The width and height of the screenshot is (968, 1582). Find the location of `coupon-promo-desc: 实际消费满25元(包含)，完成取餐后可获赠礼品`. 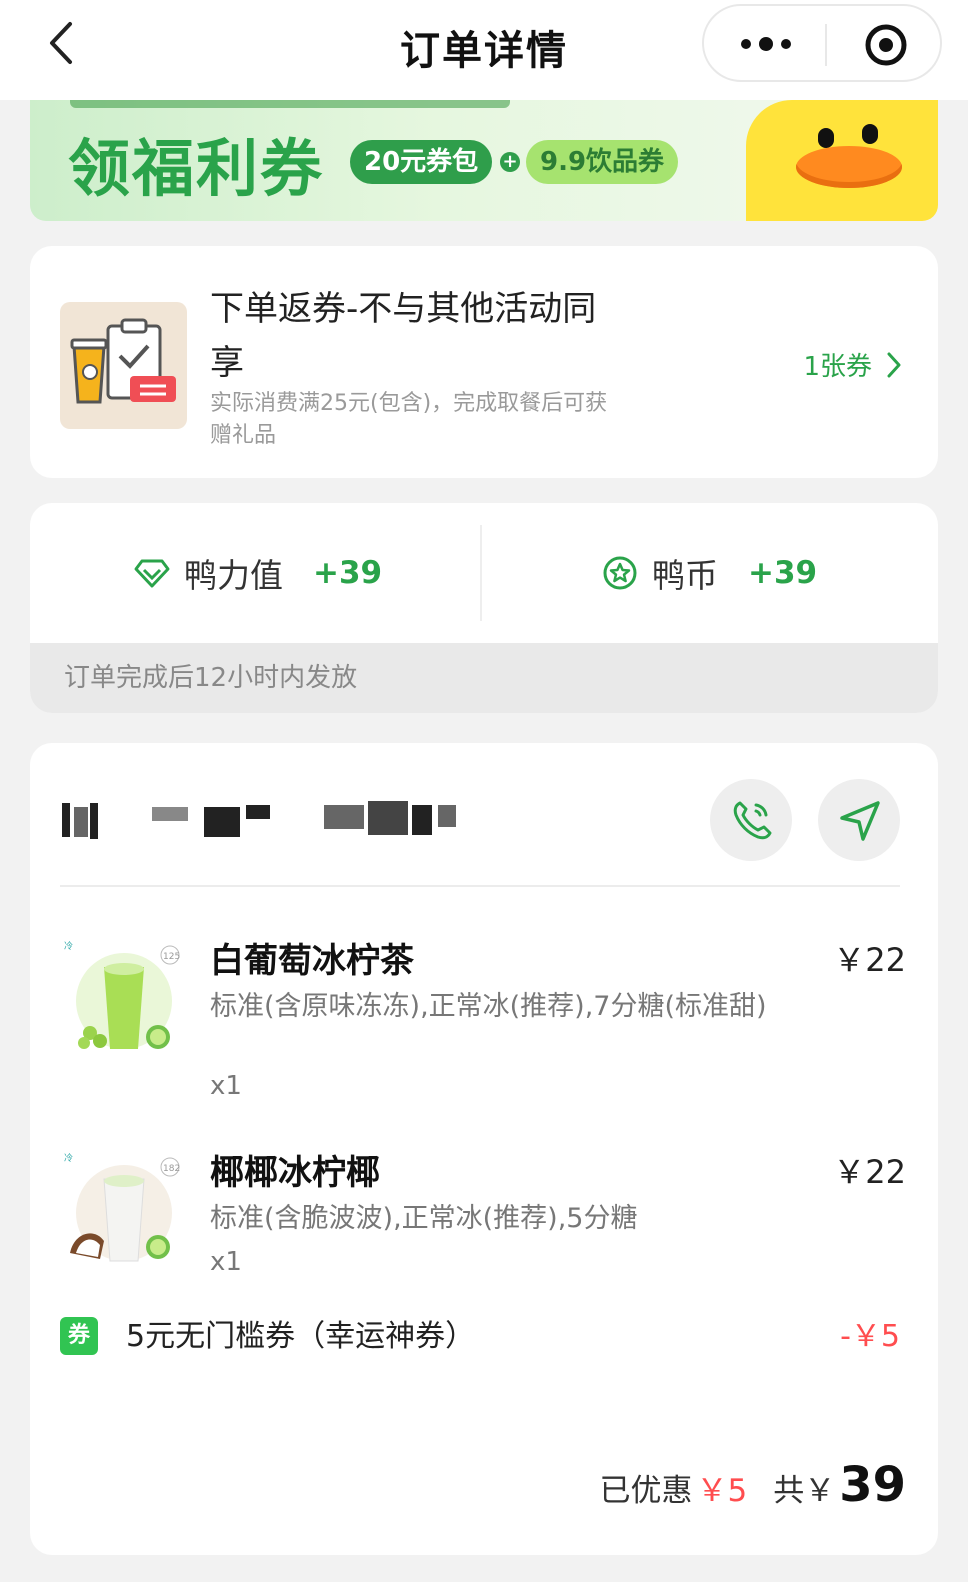

coupon-promo-desc: 实际消费满25元(包含)，完成取餐后可获赠礼品 is located at coordinates (409, 419).